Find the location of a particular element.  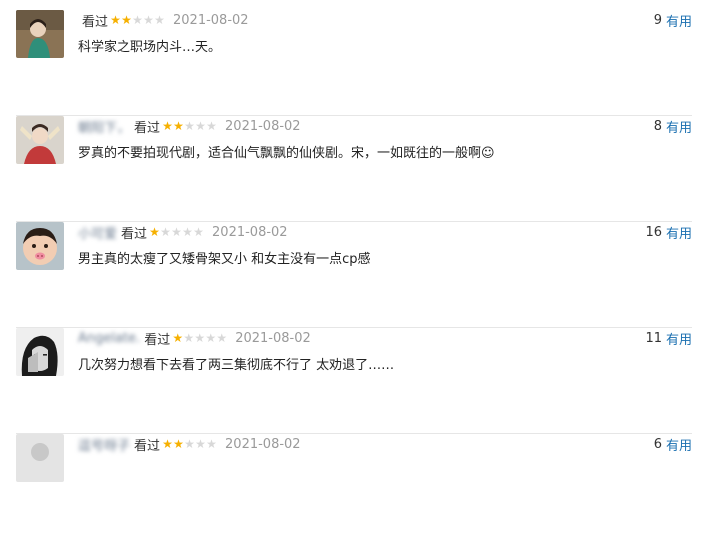

review-text: 罗真的不要拍现代剧，适合仙气飘飘的仙侠剧。宋，一如既往的一般啊☺ is located at coordinates (286, 153).